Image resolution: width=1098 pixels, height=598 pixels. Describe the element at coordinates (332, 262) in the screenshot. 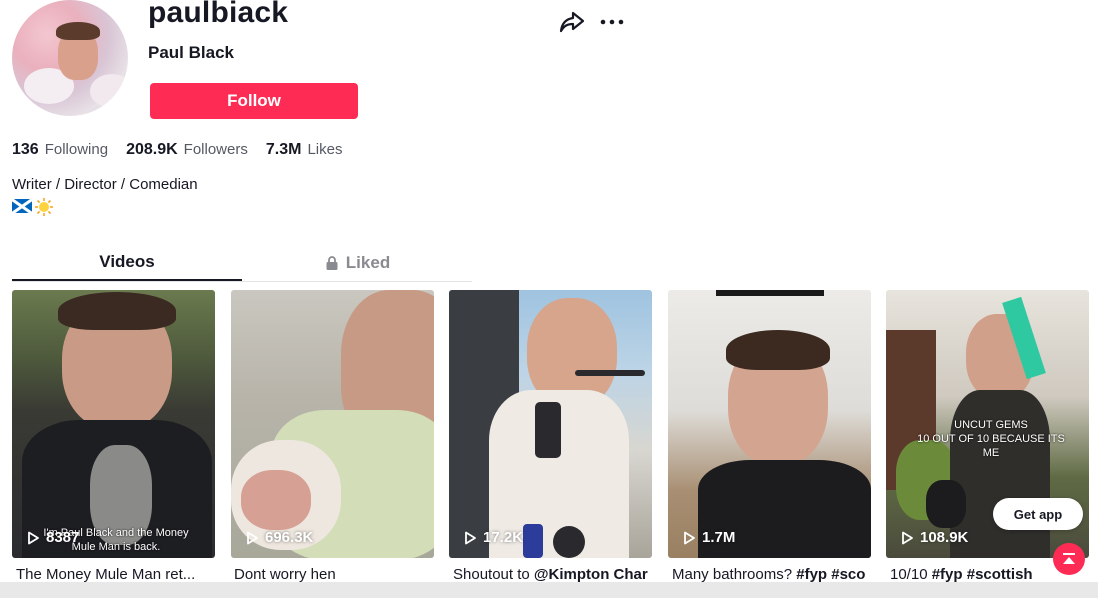

I see `lock-icon` at that location.